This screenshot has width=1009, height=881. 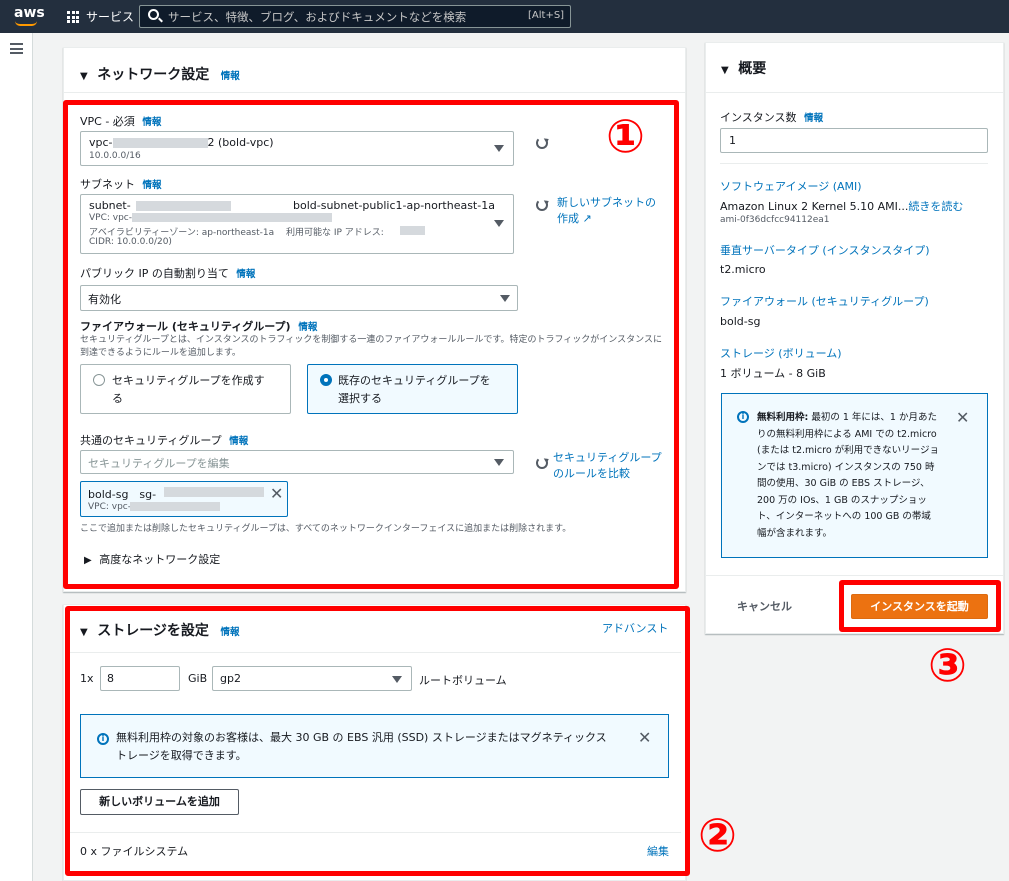 I want to click on summary-header: ▼ 概要, so click(x=743, y=68).